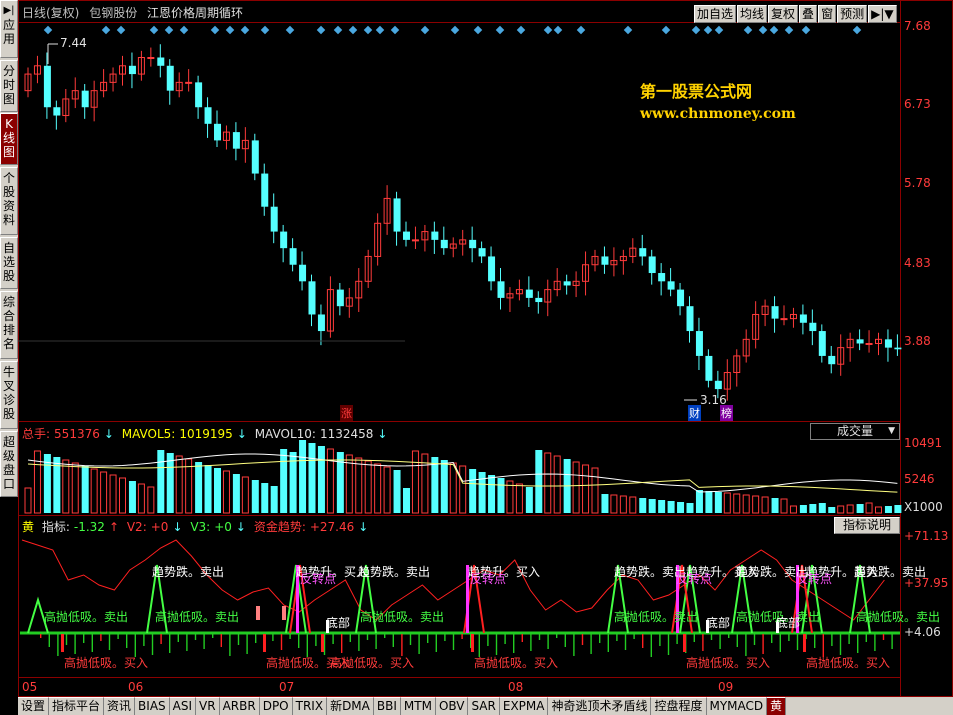 The image size is (953, 715). I want to click on volume-indicator-select: 成交量 ▼, so click(855, 431).